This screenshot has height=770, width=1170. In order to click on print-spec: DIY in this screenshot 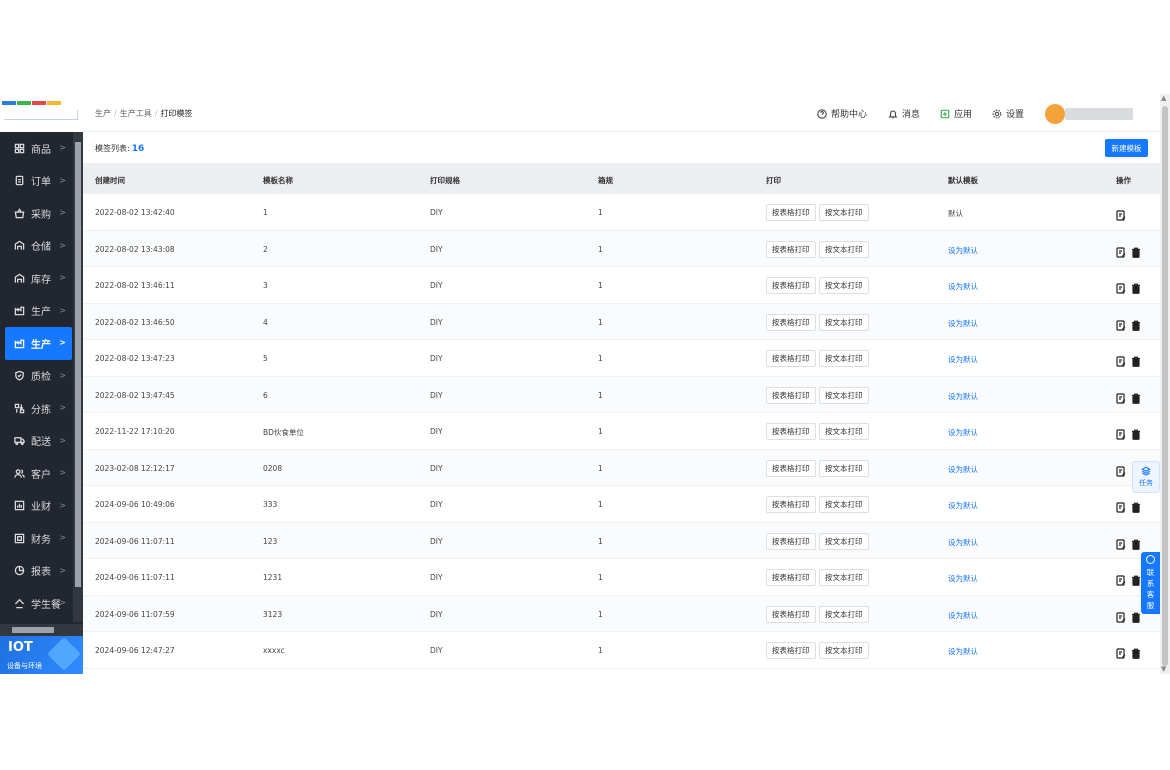, I will do `click(436, 358)`.